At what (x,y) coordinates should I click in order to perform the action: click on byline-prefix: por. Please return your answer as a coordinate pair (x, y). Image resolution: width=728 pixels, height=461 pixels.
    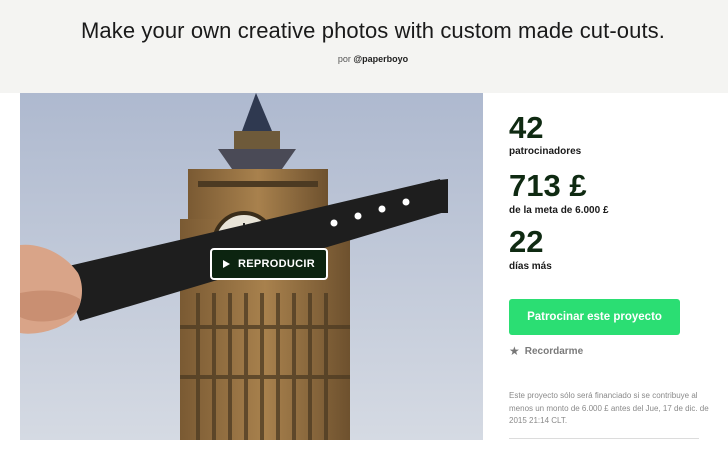
    Looking at the image, I should click on (344, 59).